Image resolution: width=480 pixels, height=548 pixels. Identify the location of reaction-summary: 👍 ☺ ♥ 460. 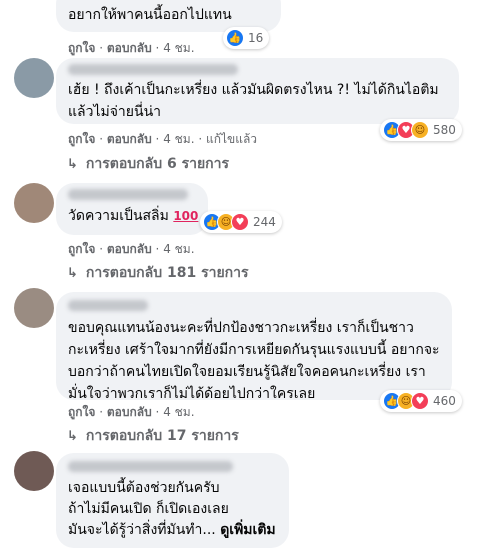
(421, 401).